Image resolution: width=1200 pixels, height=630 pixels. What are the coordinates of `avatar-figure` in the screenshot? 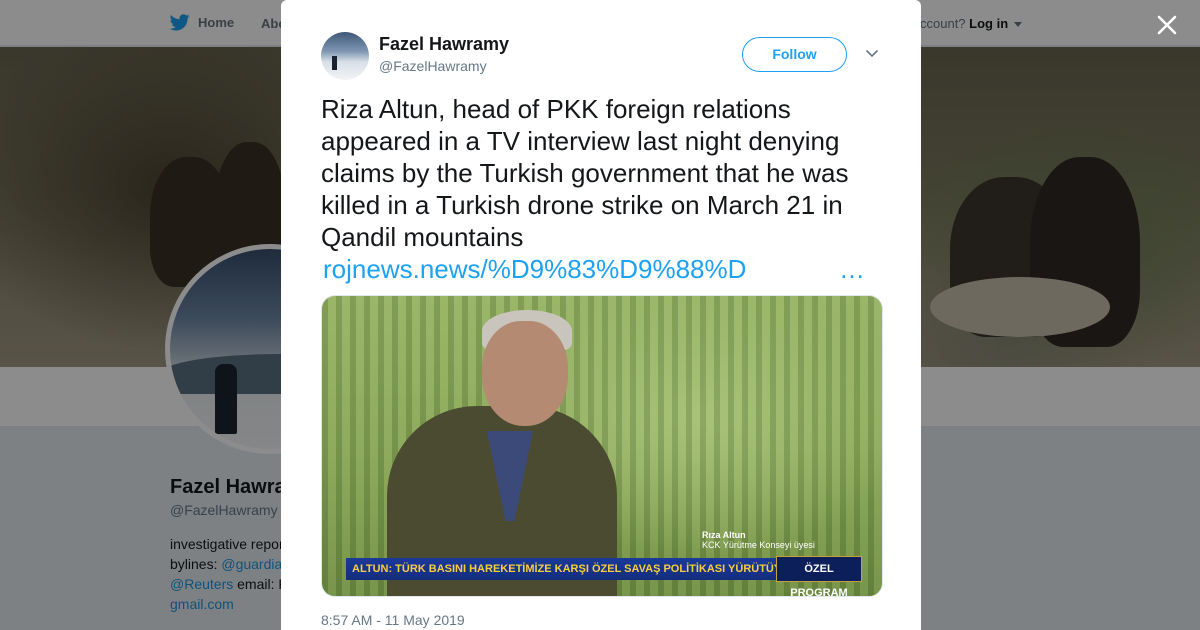 It's located at (334, 63).